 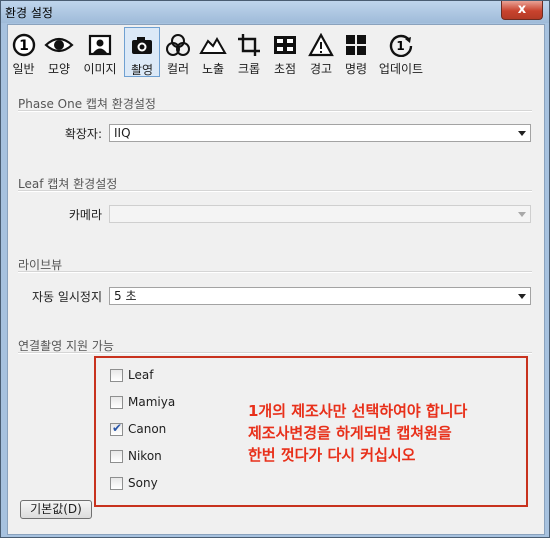 I want to click on tab-label: 크롭, so click(x=249, y=69).